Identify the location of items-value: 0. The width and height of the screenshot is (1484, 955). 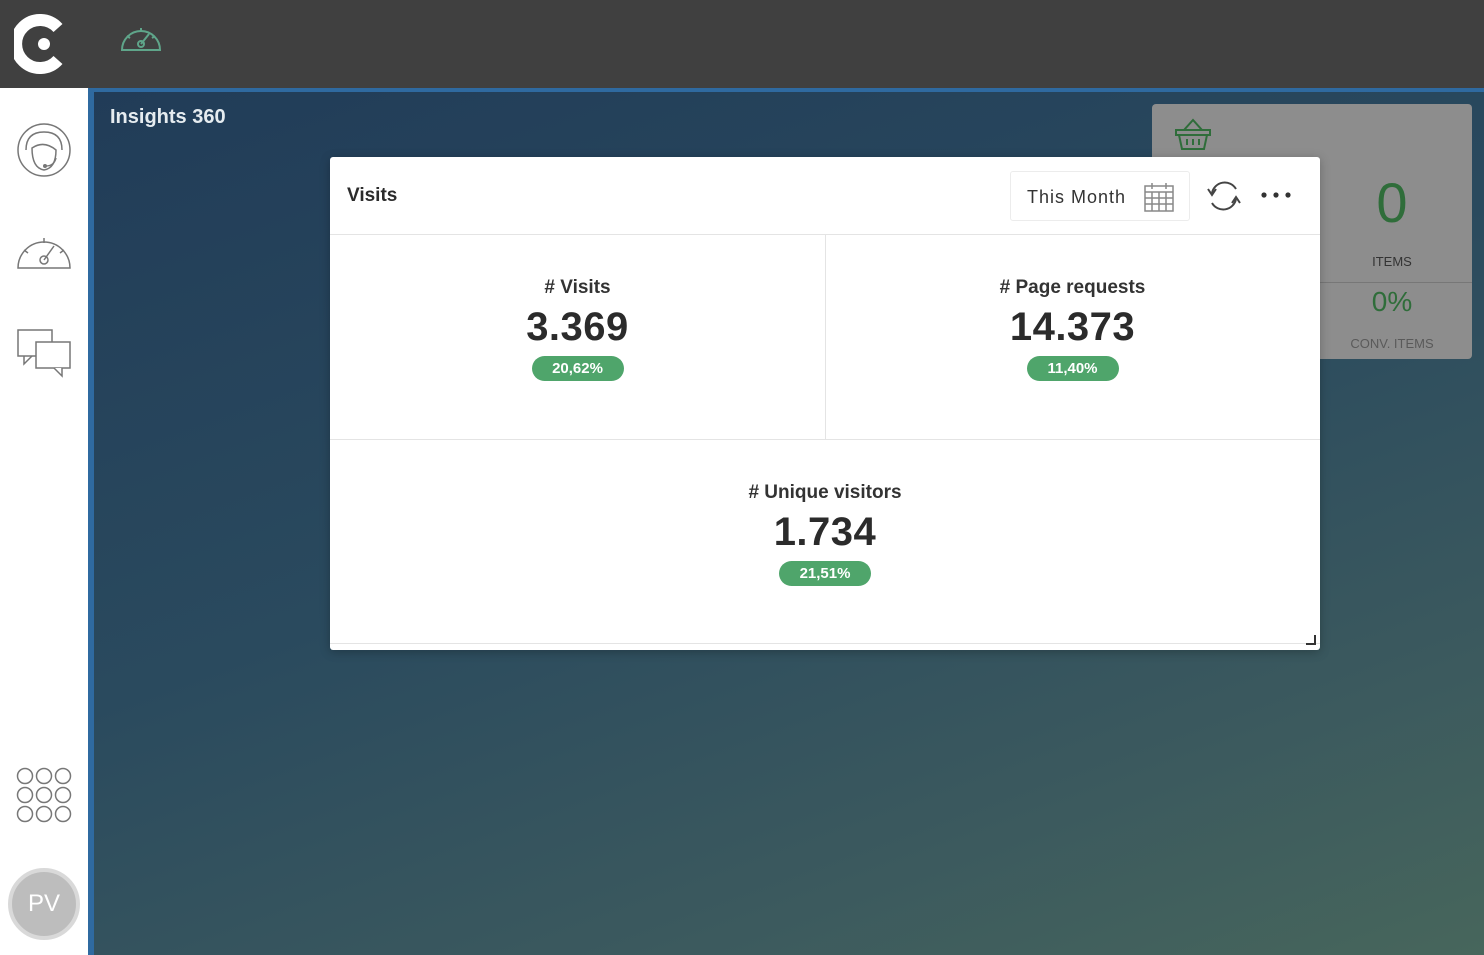
(1392, 202).